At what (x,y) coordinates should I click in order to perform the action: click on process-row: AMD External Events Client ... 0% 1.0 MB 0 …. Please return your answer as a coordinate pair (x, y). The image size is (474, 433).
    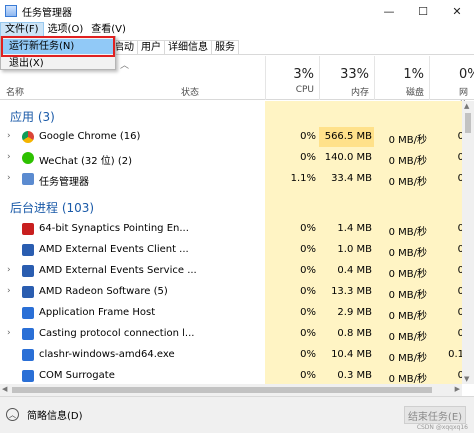
    Looking at the image, I should click on (231, 250).